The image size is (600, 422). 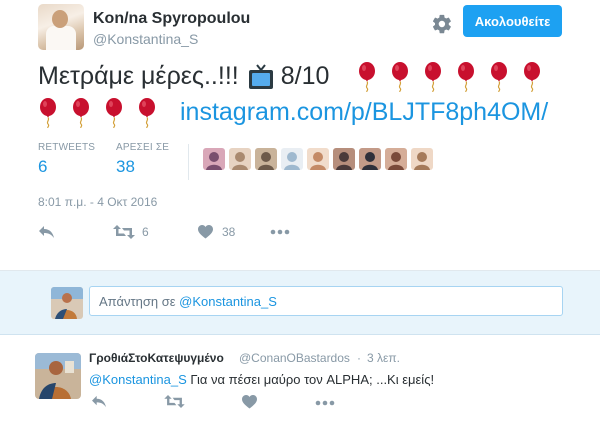 I want to click on liker-avatars, so click(x=320, y=159).